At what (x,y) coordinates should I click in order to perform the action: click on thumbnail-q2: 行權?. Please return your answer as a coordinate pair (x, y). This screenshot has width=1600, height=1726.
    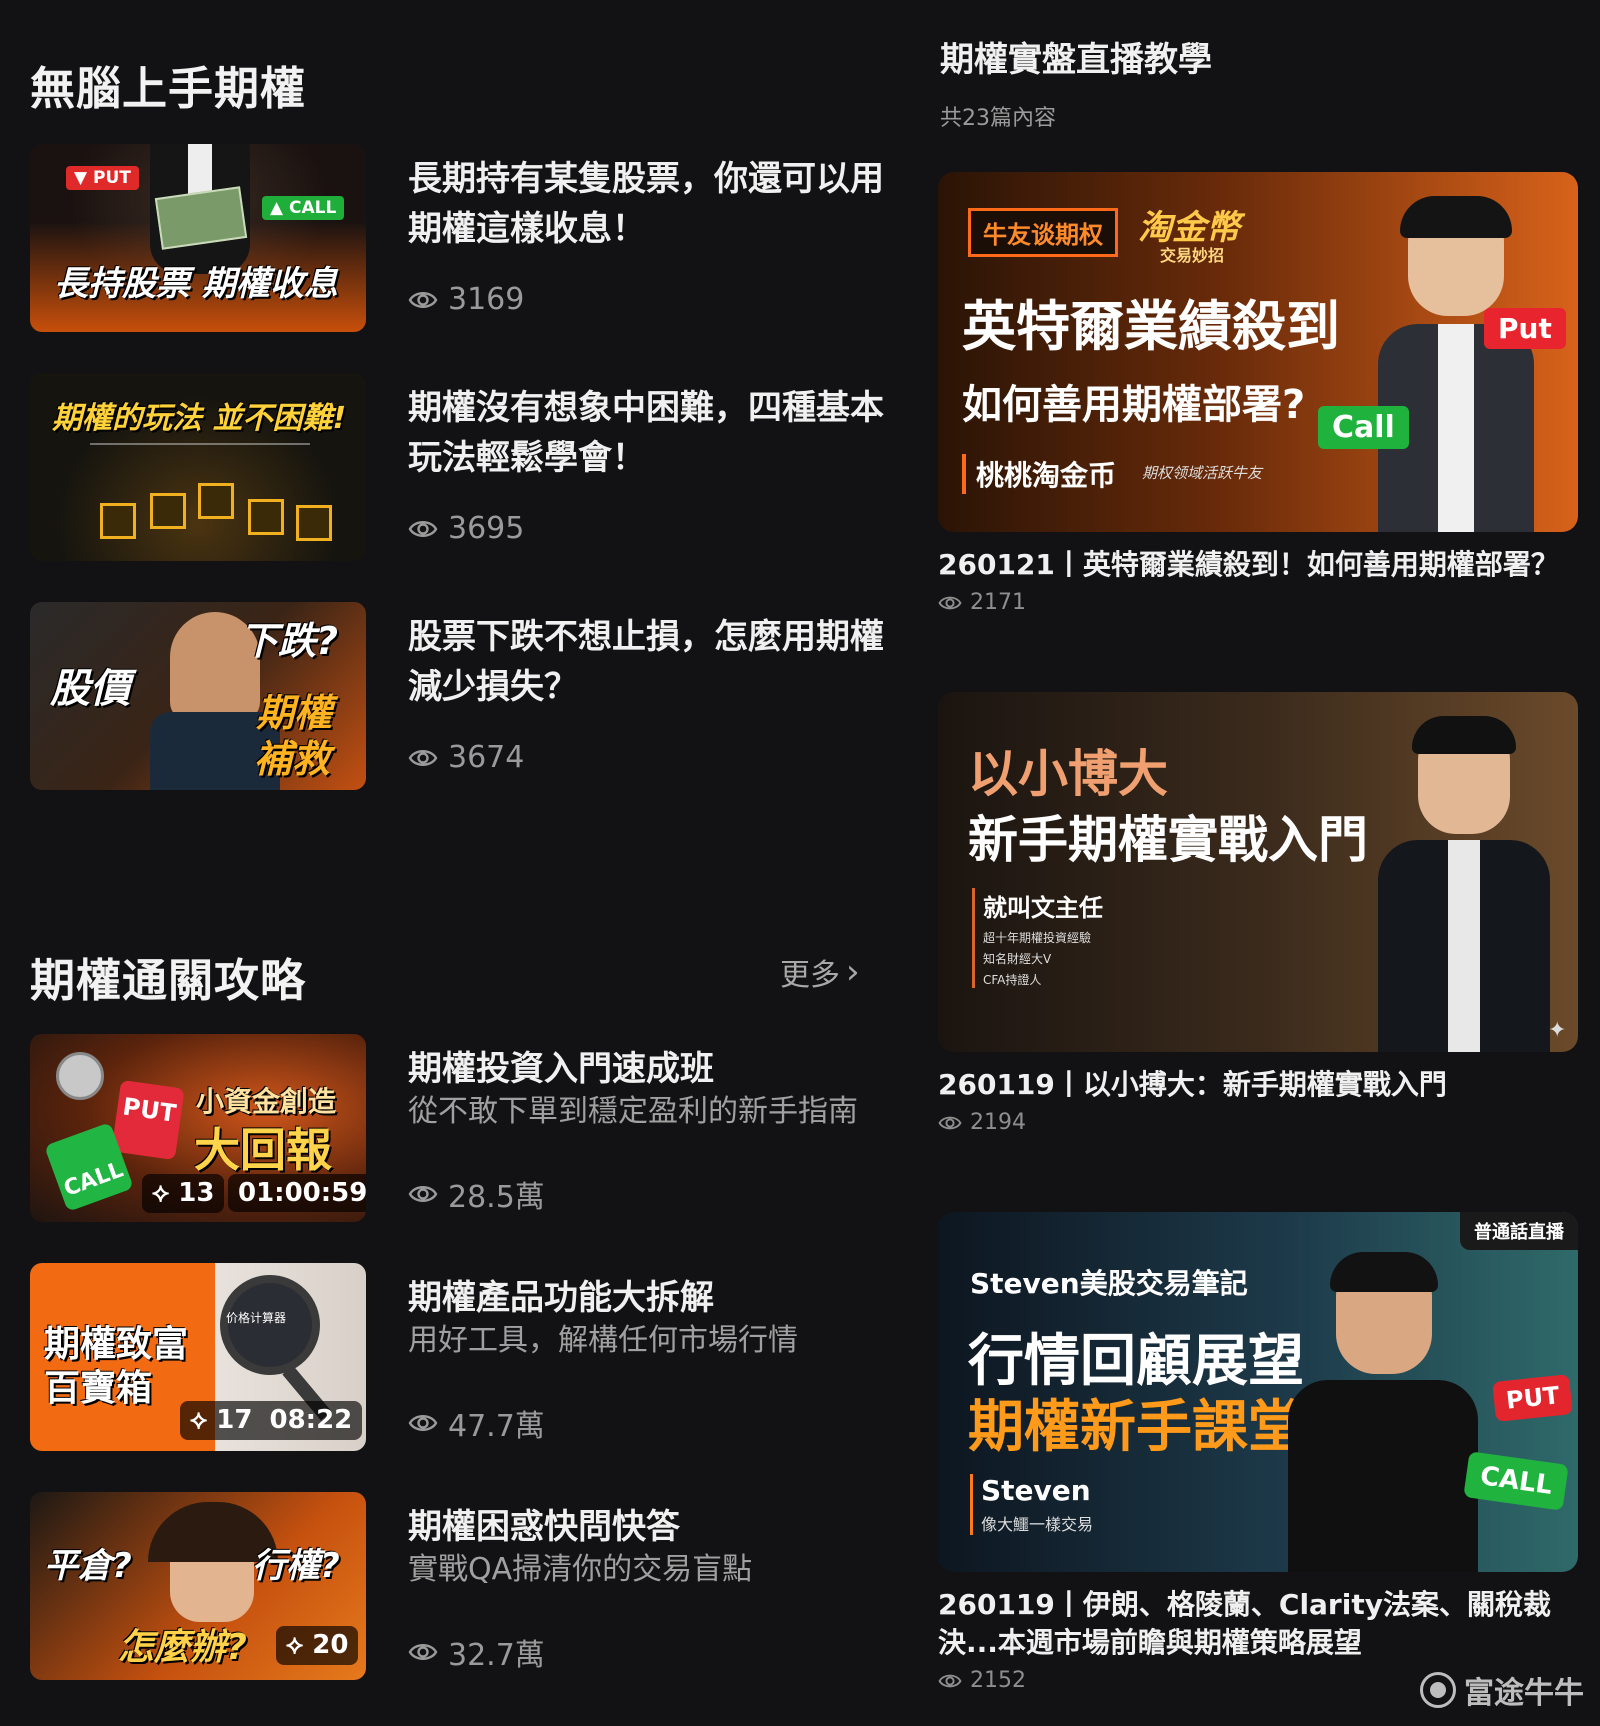
    Looking at the image, I should click on (296, 1566).